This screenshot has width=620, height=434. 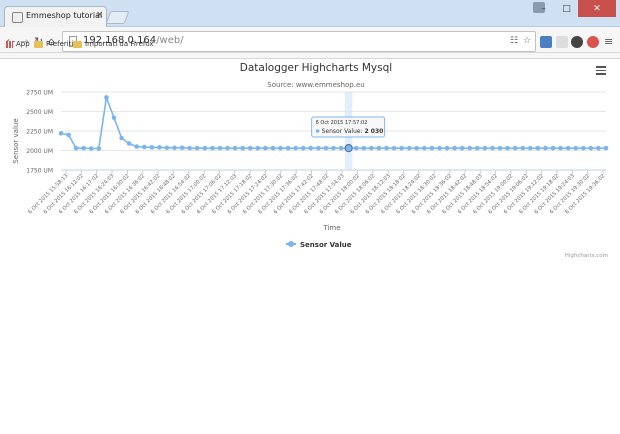 What do you see at coordinates (117, 17) in the screenshot?
I see `new-tab-button` at bounding box center [117, 17].